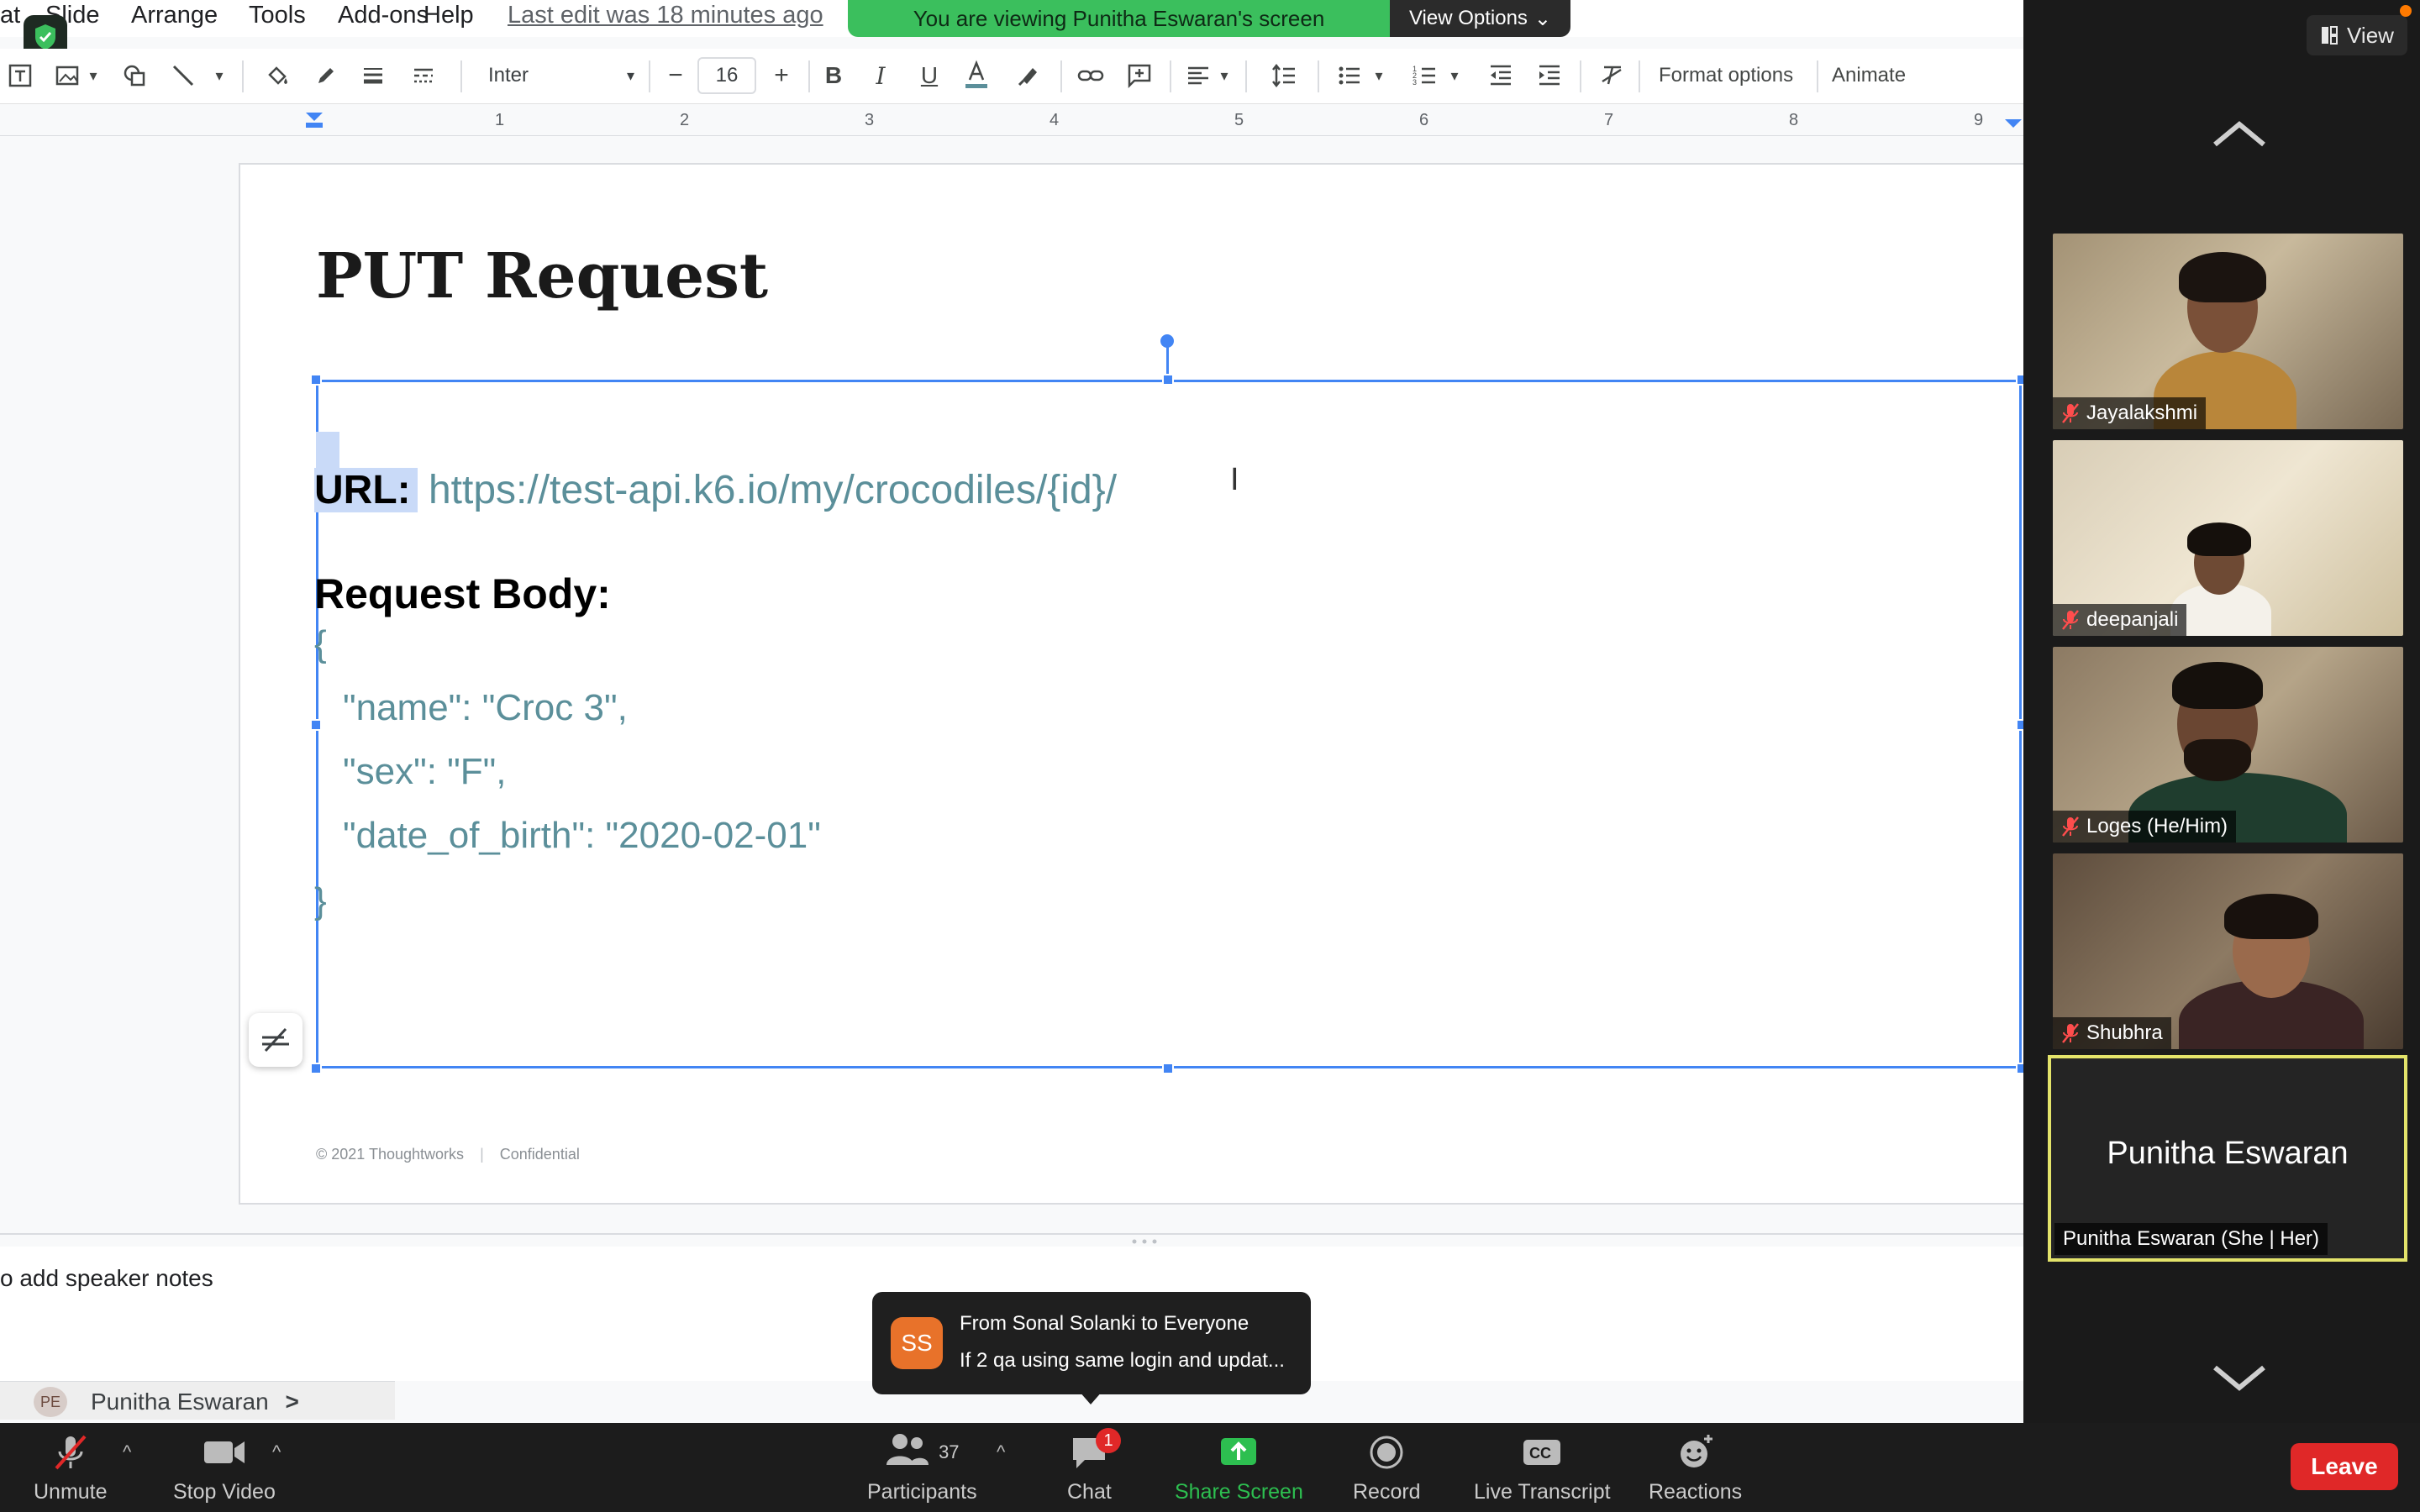 The height and width of the screenshot is (1512, 2420). What do you see at coordinates (2228, 951) in the screenshot?
I see `video-tile-shubhra: Shubhra` at bounding box center [2228, 951].